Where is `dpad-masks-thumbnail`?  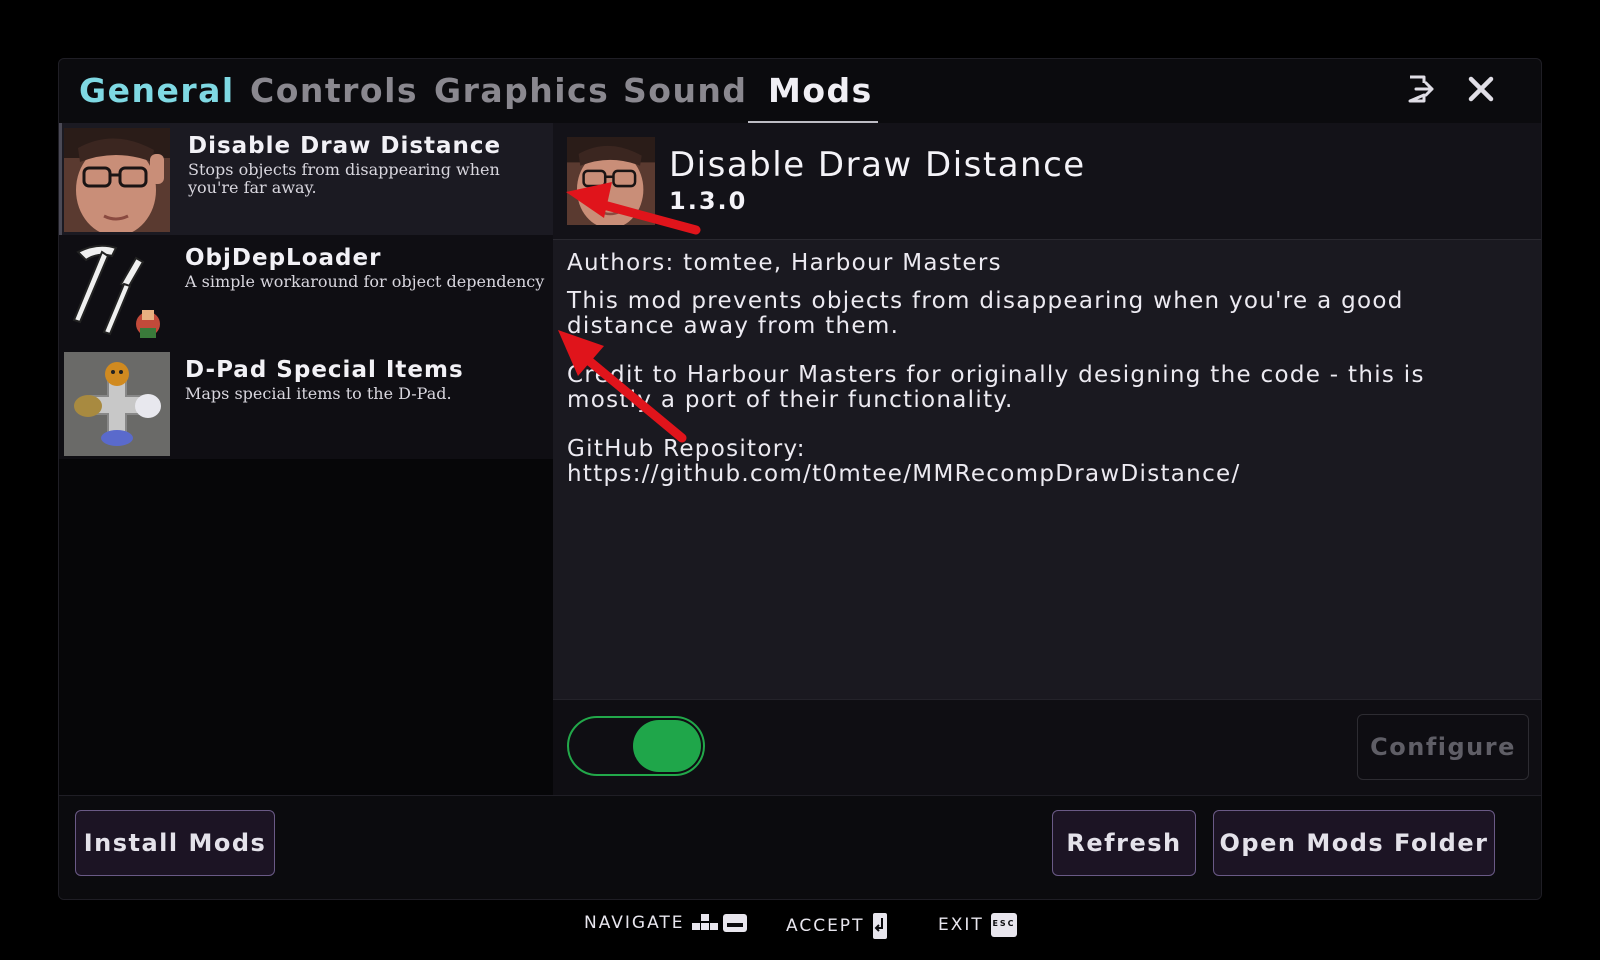 dpad-masks-thumbnail is located at coordinates (117, 404).